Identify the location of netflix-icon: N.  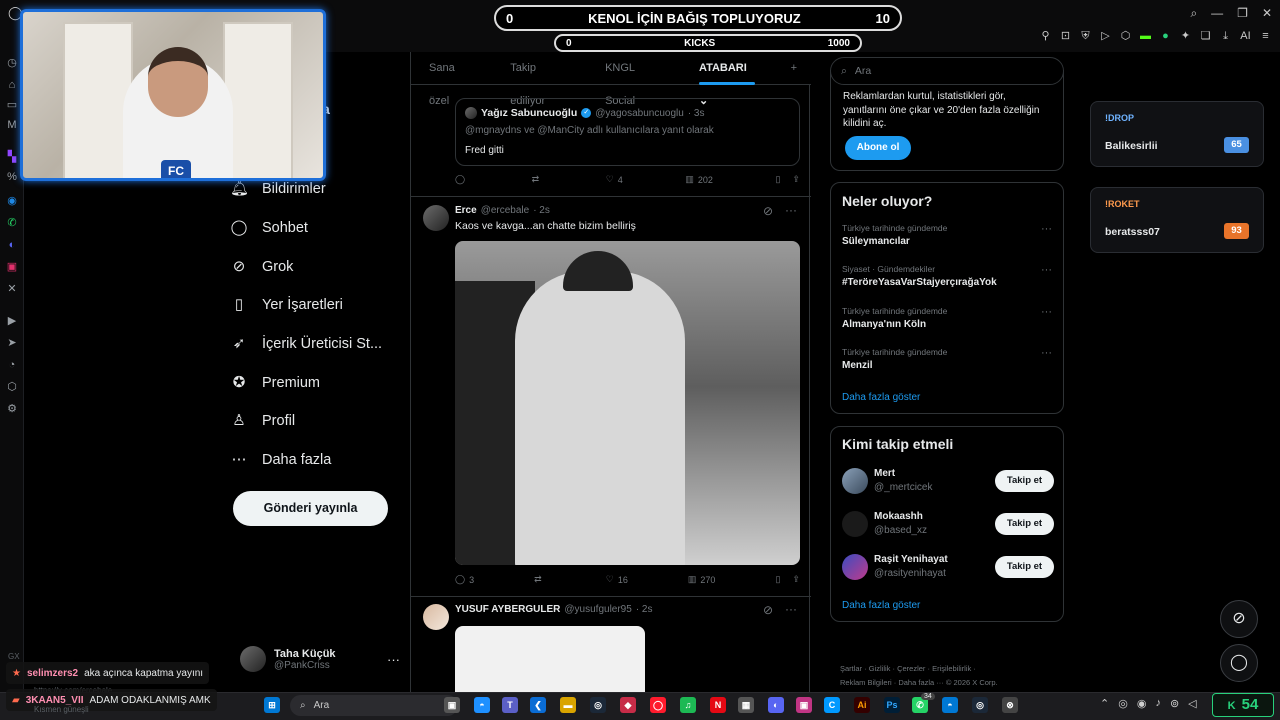
(718, 705).